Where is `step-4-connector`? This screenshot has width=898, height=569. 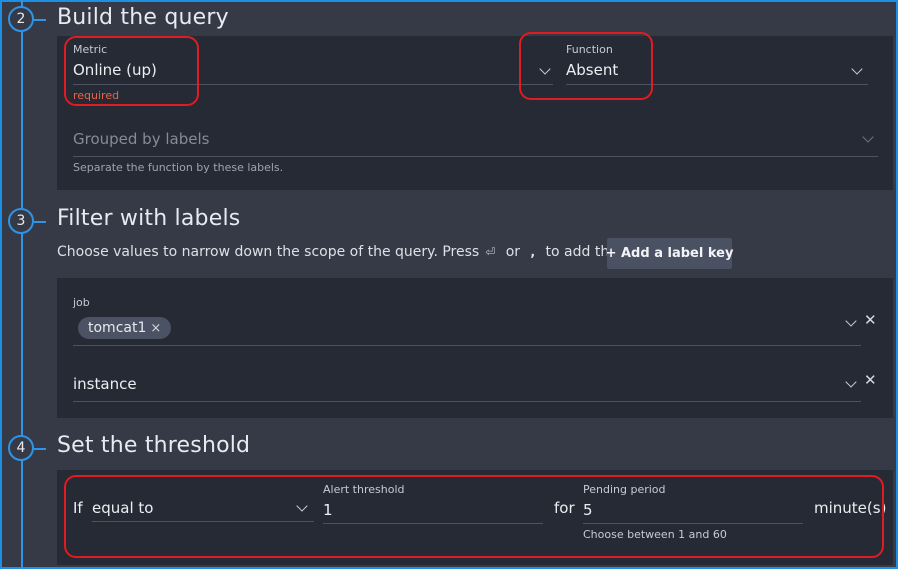 step-4-connector is located at coordinates (40, 449).